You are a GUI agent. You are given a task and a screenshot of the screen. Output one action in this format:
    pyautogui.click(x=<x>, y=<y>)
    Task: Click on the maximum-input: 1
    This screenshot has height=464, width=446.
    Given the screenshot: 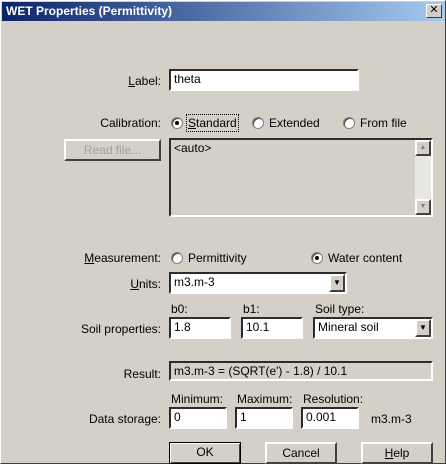 What is the action you would take?
    pyautogui.click(x=264, y=418)
    